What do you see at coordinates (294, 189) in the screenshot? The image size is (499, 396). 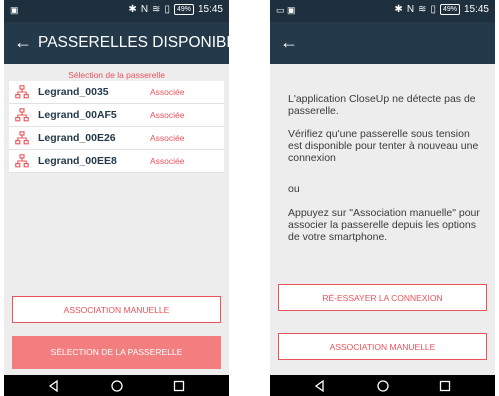 I see `message-or: ou` at bounding box center [294, 189].